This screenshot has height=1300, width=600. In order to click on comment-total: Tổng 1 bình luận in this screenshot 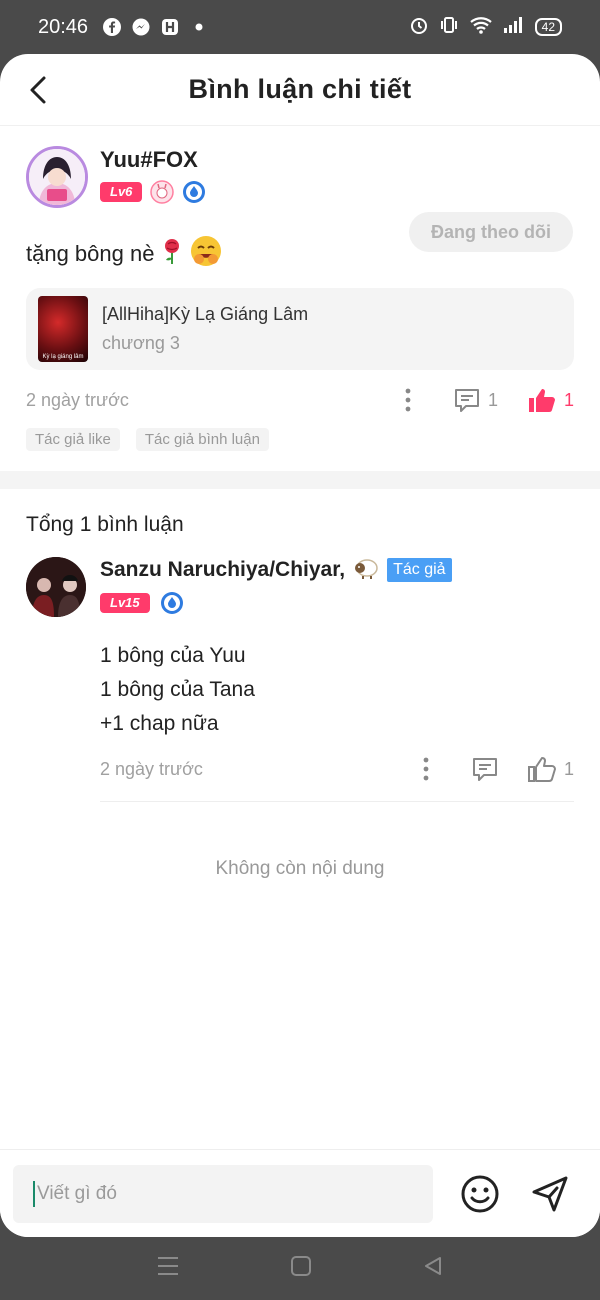, I will do `click(105, 524)`.